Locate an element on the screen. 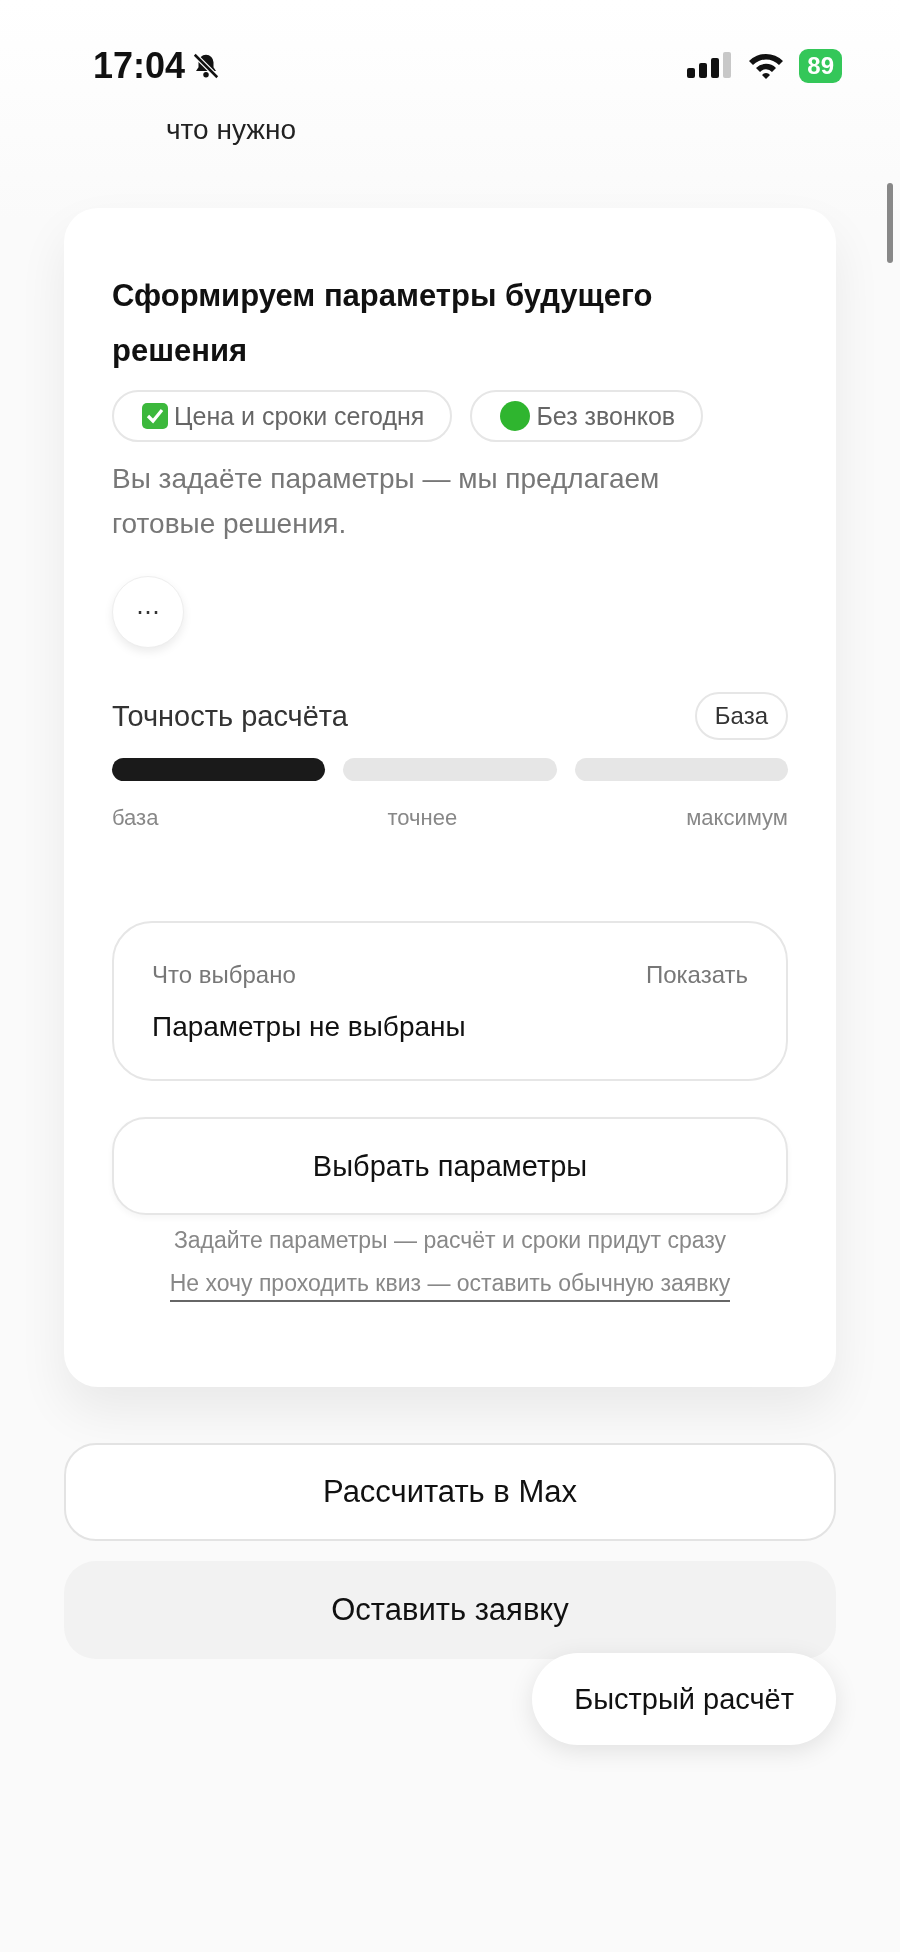 This screenshot has height=1952, width=900. level-badge: База is located at coordinates (741, 716).